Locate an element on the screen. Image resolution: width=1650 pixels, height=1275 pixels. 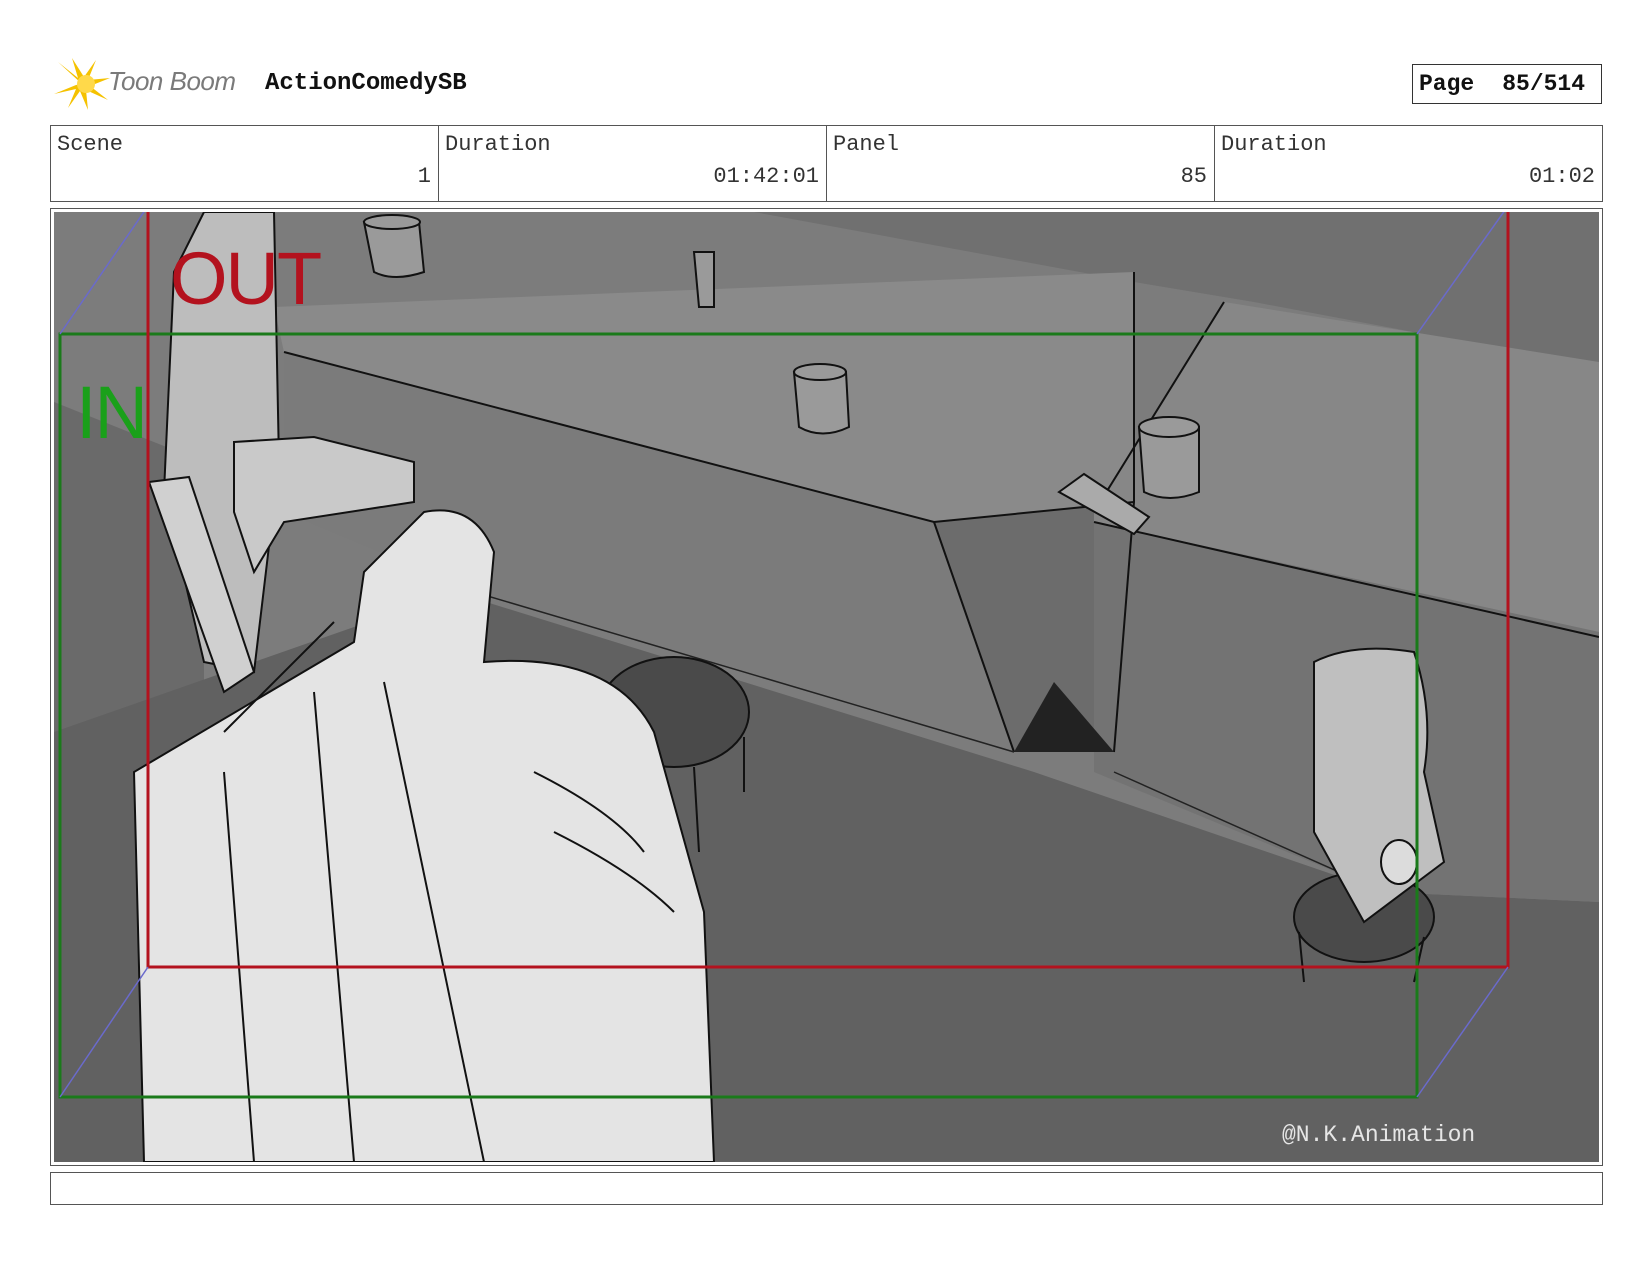
panel-duration-cell: Duration 01:02 is located at coordinates (1408, 163).